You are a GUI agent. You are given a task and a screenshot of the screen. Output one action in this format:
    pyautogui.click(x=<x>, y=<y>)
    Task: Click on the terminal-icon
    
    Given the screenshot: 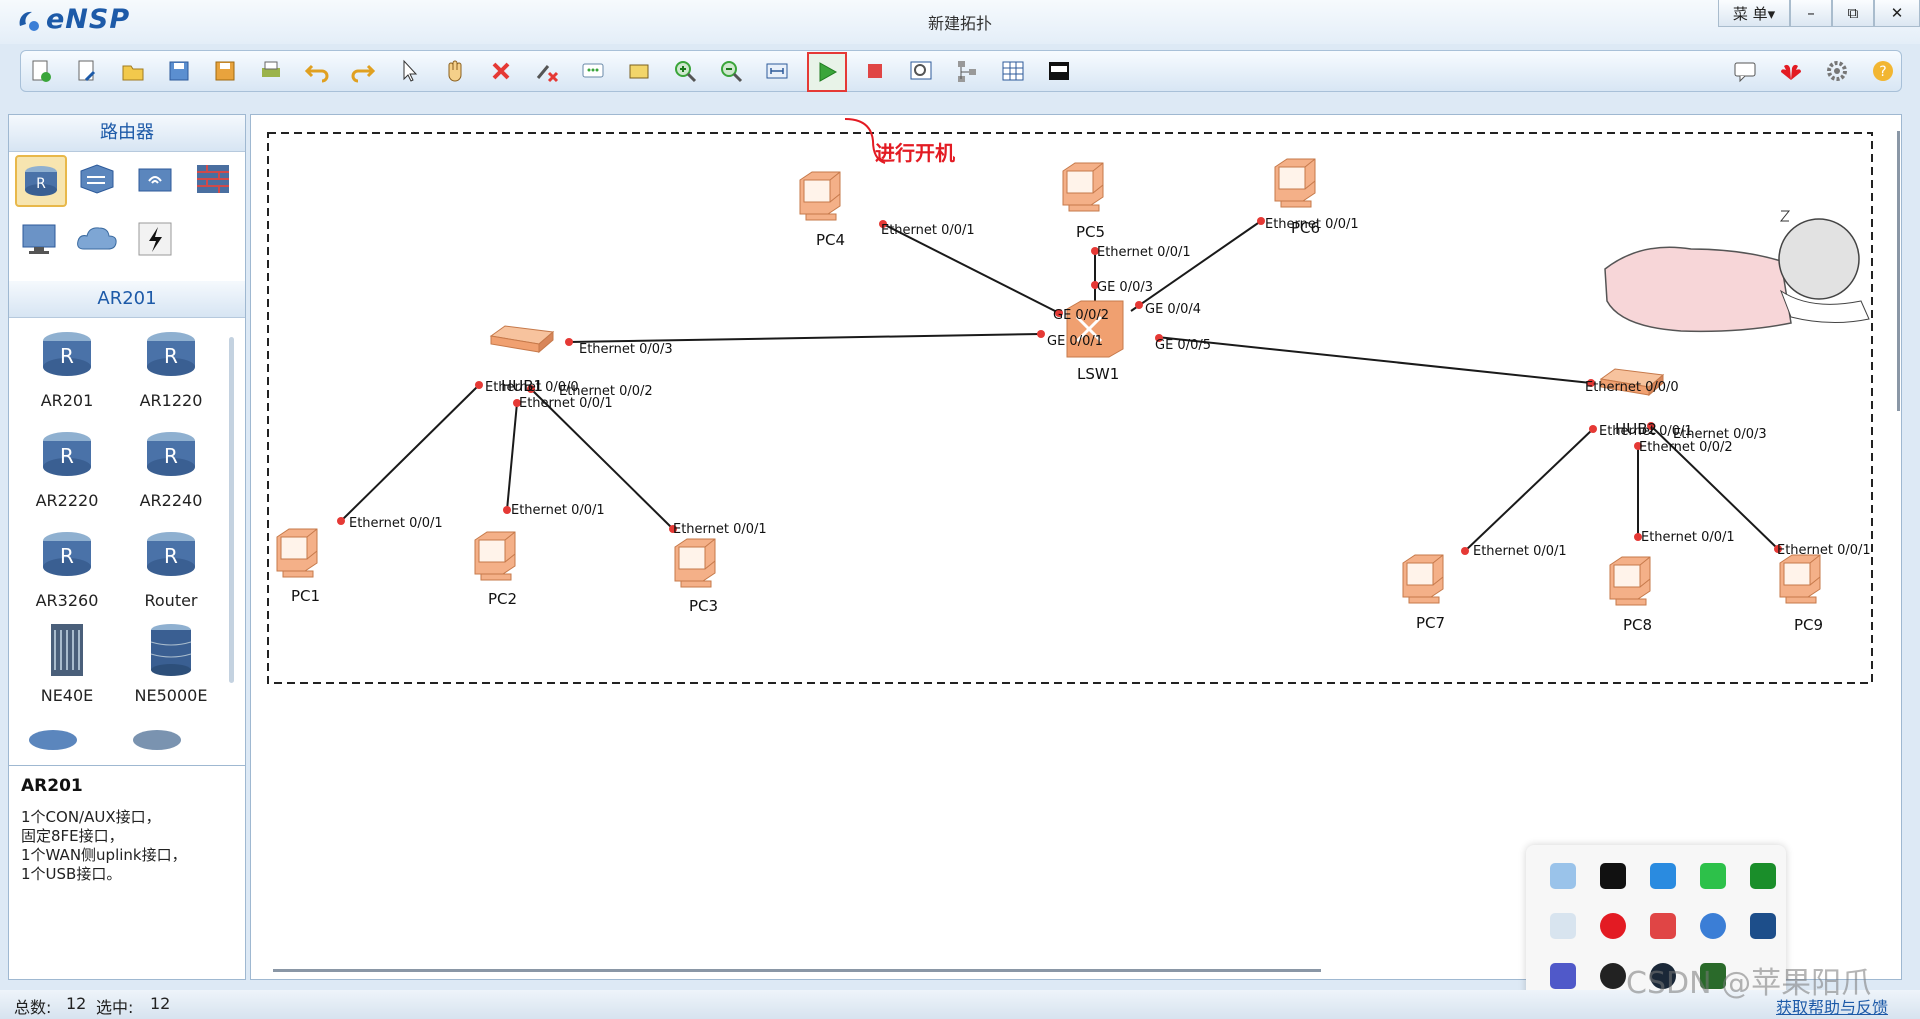 What is the action you would take?
    pyautogui.click(x=1059, y=71)
    